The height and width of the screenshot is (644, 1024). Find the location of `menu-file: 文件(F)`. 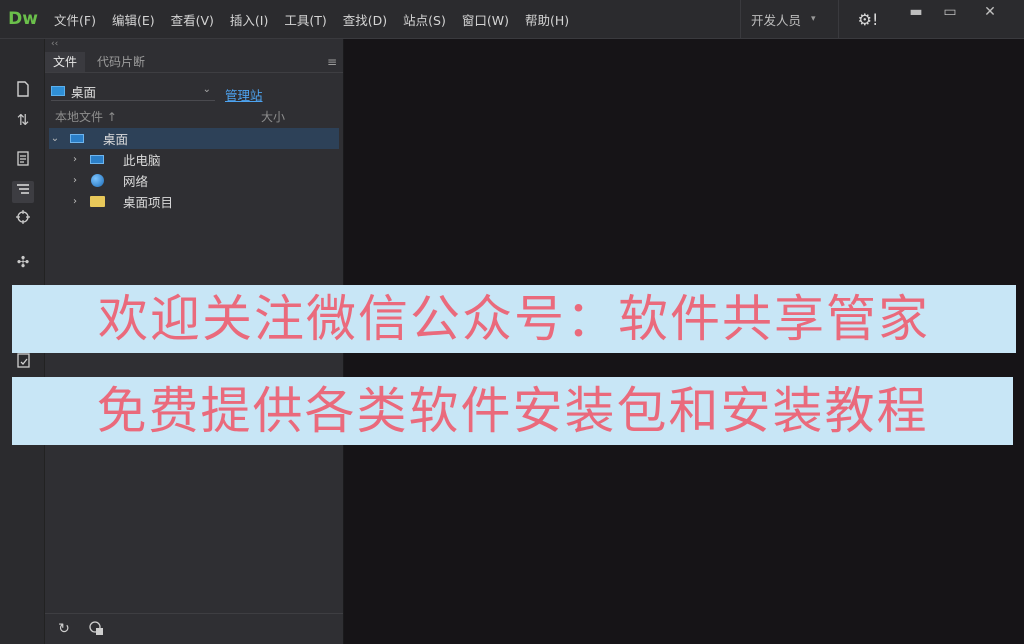

menu-file: 文件(F) is located at coordinates (75, 19).